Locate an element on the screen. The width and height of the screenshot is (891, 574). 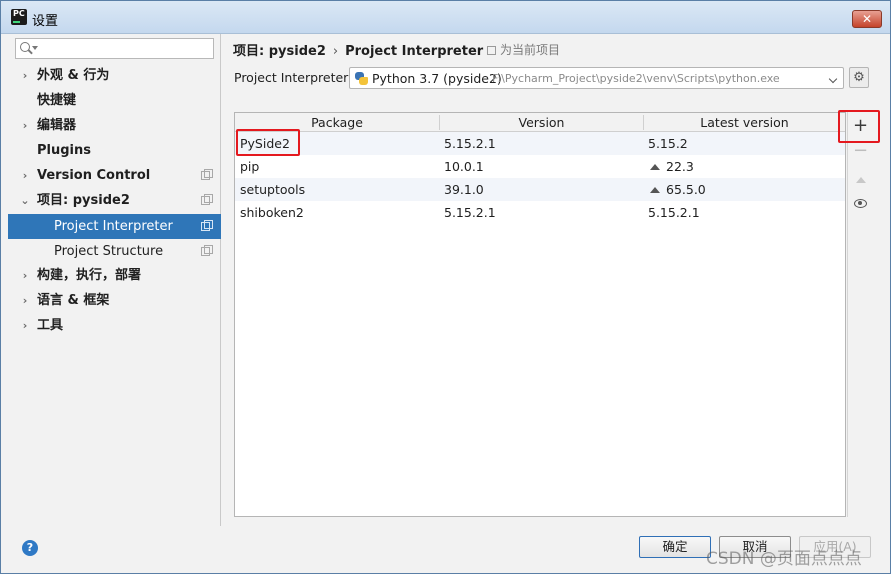
sidebar-item-build: › 构建，执行，部署 is located at coordinates (114, 275).